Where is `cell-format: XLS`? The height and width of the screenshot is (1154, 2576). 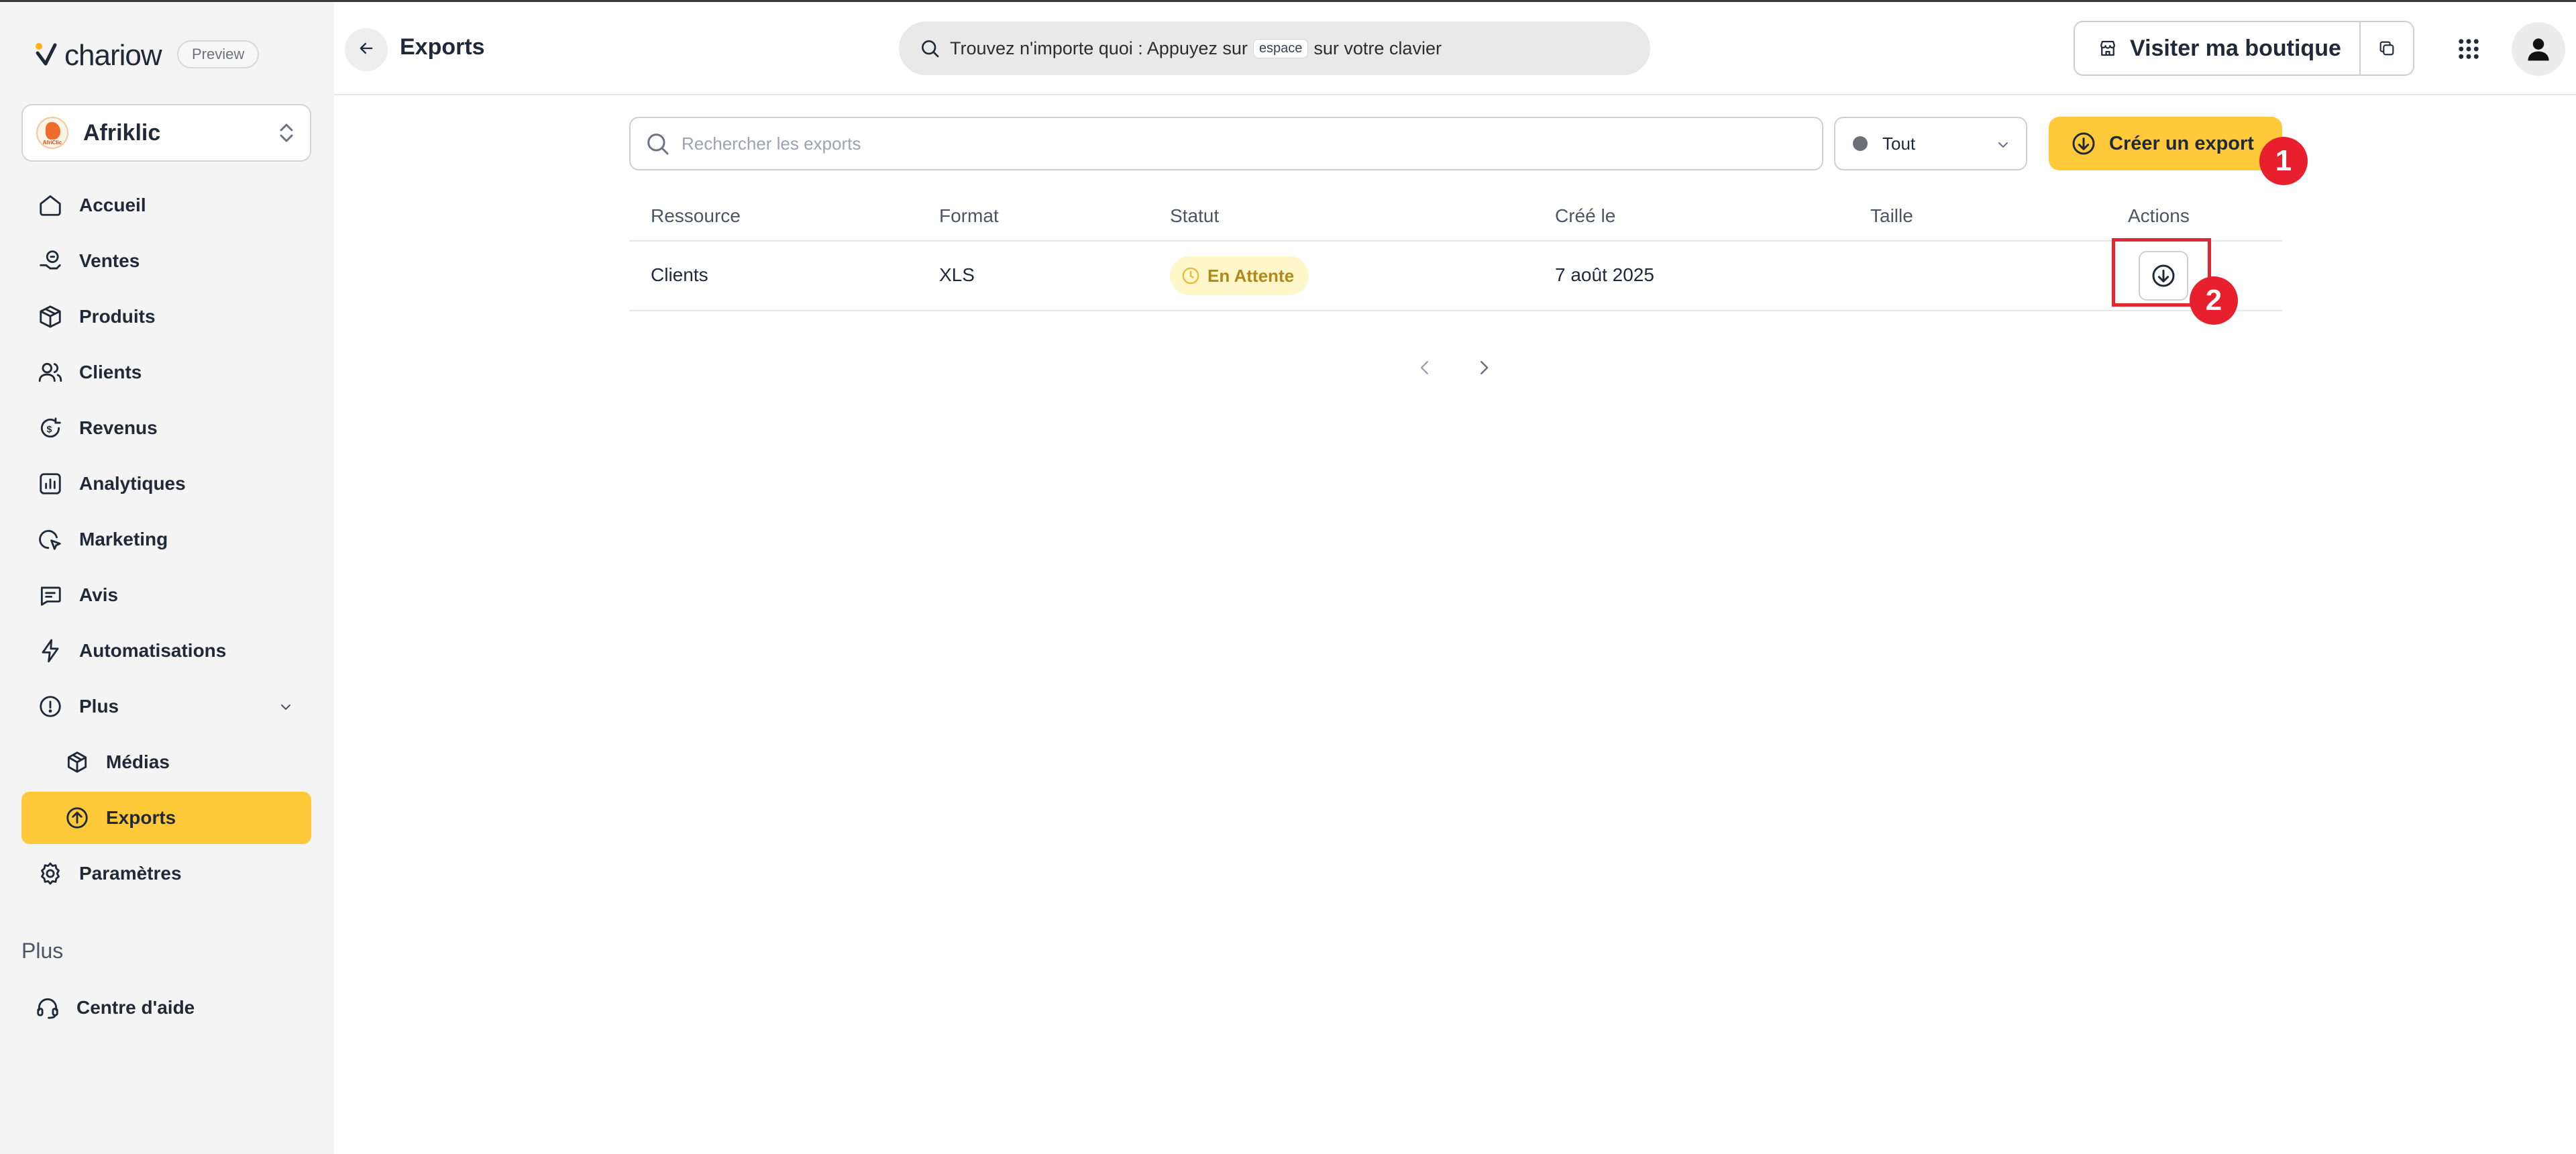
cell-format: XLS is located at coordinates (957, 274).